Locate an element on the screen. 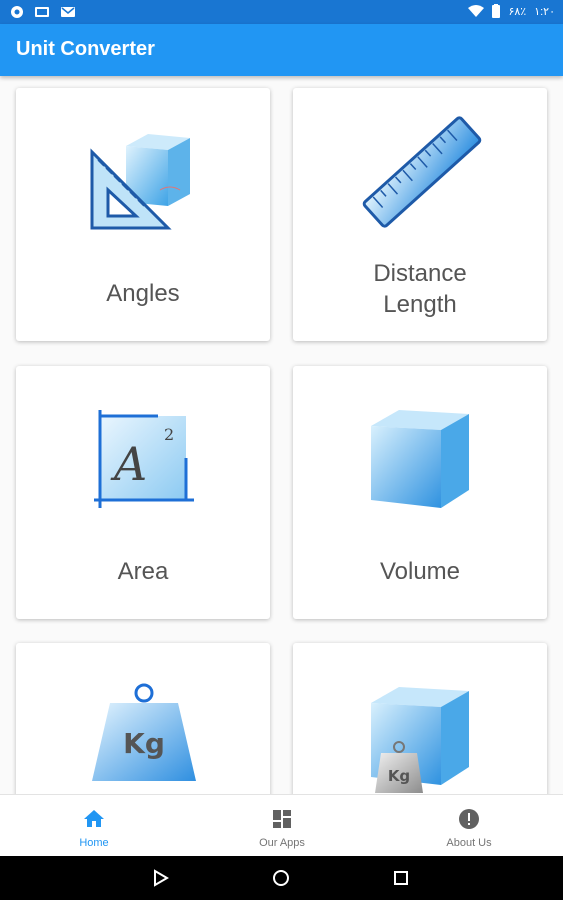  status-bar: ۶۸٪ ۱:۲۰ is located at coordinates (281, 12).